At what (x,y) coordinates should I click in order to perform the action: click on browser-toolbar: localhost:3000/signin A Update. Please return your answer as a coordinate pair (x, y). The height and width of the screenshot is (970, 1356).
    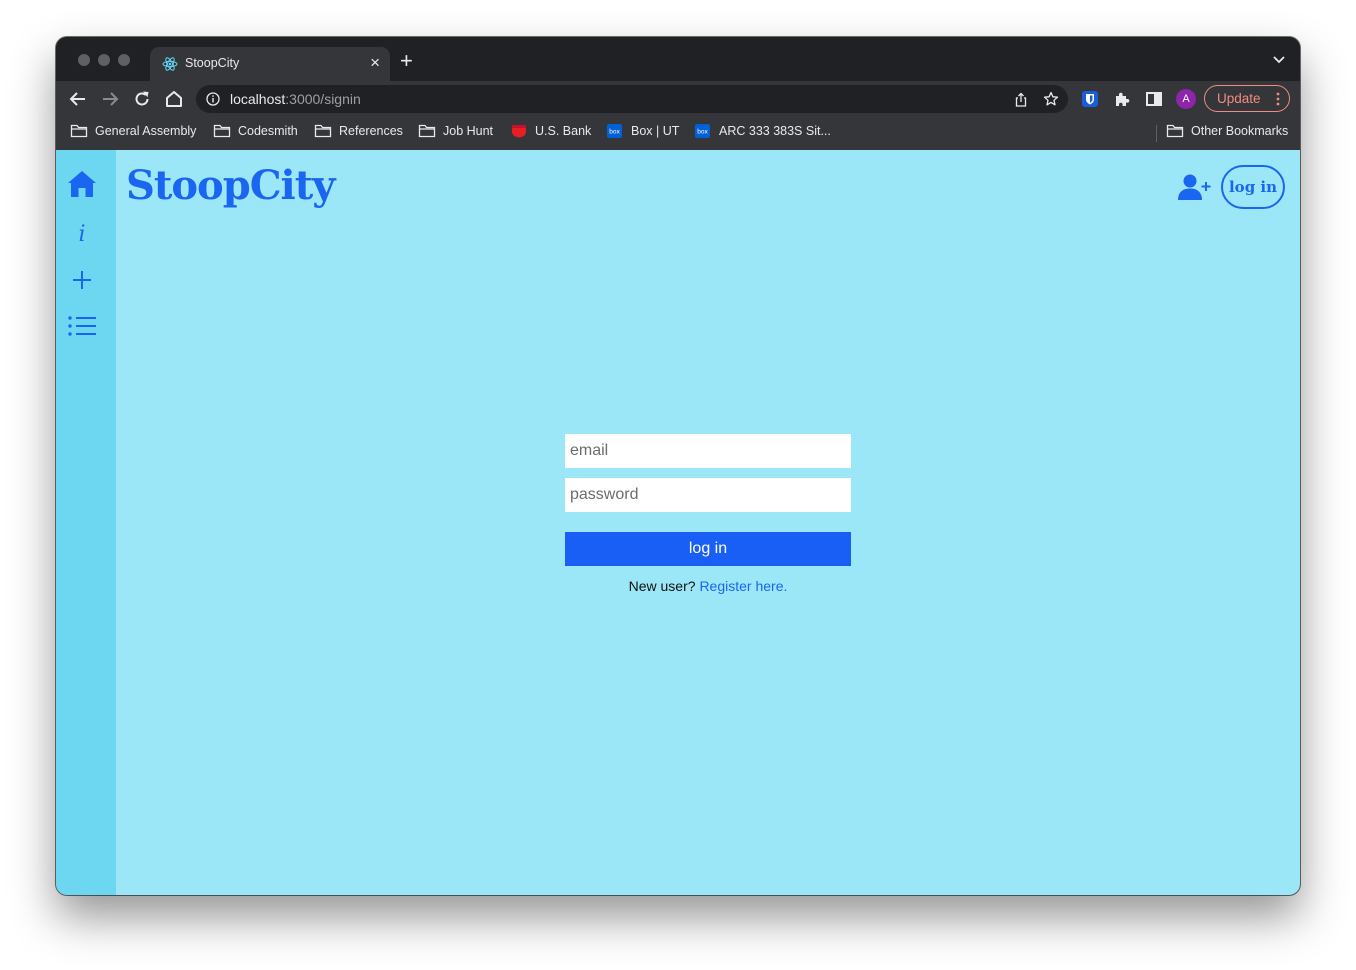
    Looking at the image, I should click on (678, 99).